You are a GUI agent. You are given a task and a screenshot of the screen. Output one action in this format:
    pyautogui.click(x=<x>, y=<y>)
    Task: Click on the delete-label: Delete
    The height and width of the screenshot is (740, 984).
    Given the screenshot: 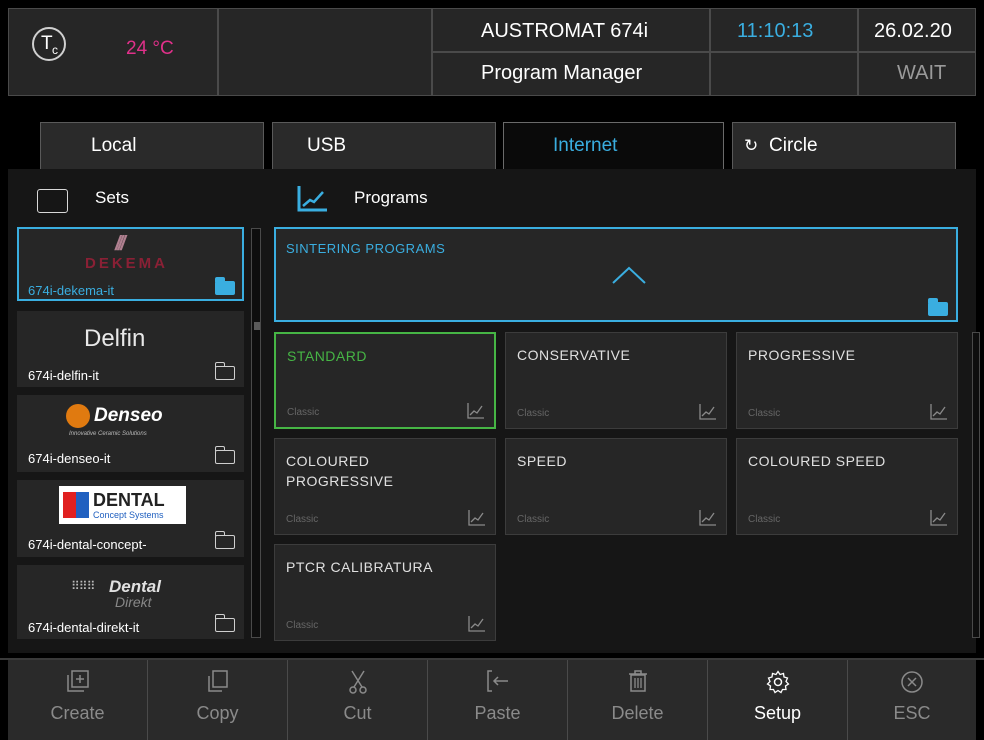 What is the action you would take?
    pyautogui.click(x=637, y=713)
    